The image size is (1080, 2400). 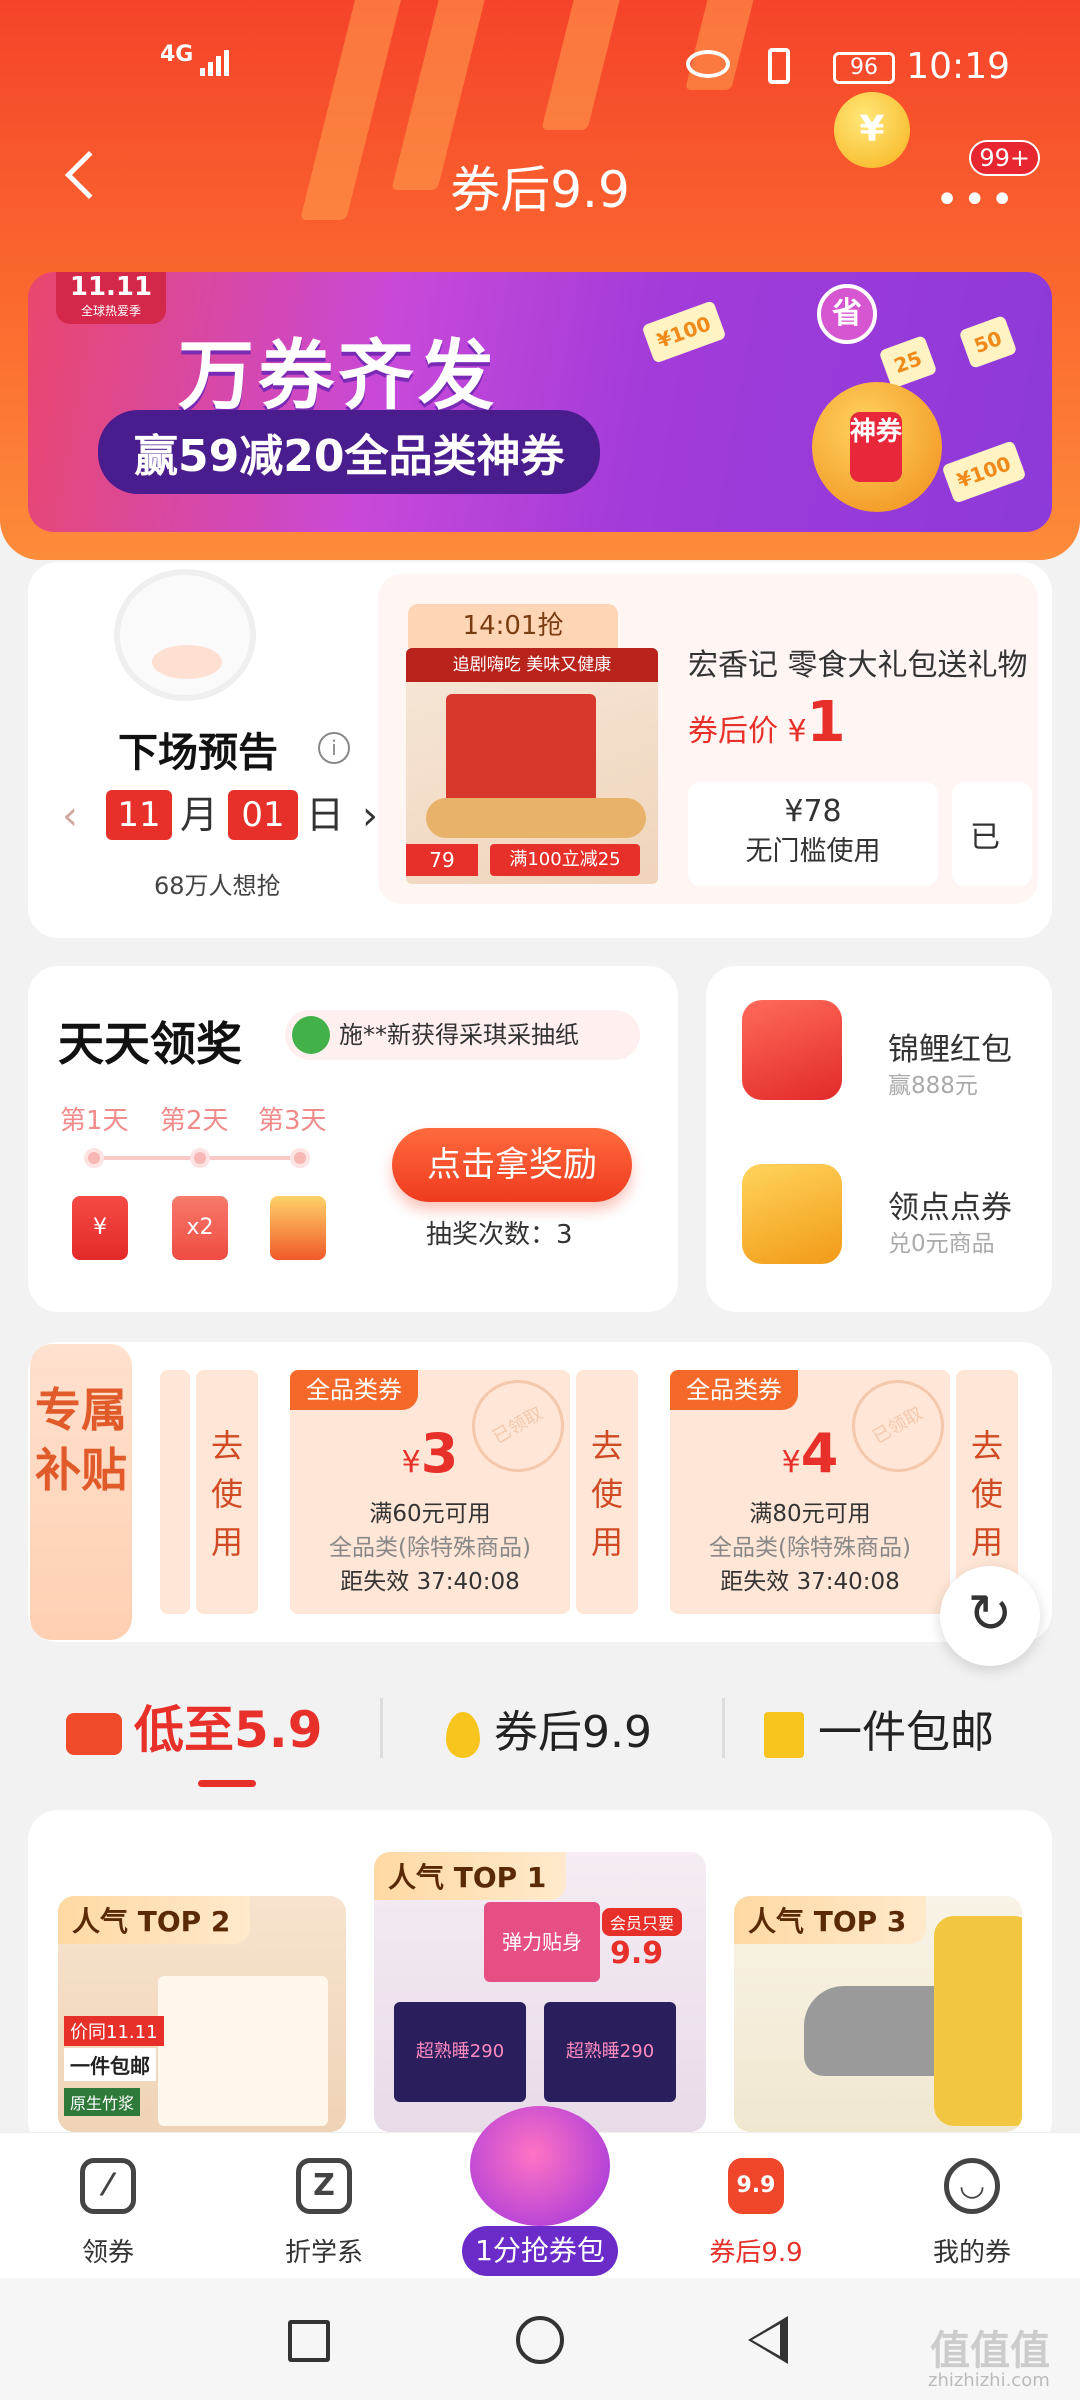 I want to click on banner-subline: 赢59减20全品类神券, so click(x=349, y=452).